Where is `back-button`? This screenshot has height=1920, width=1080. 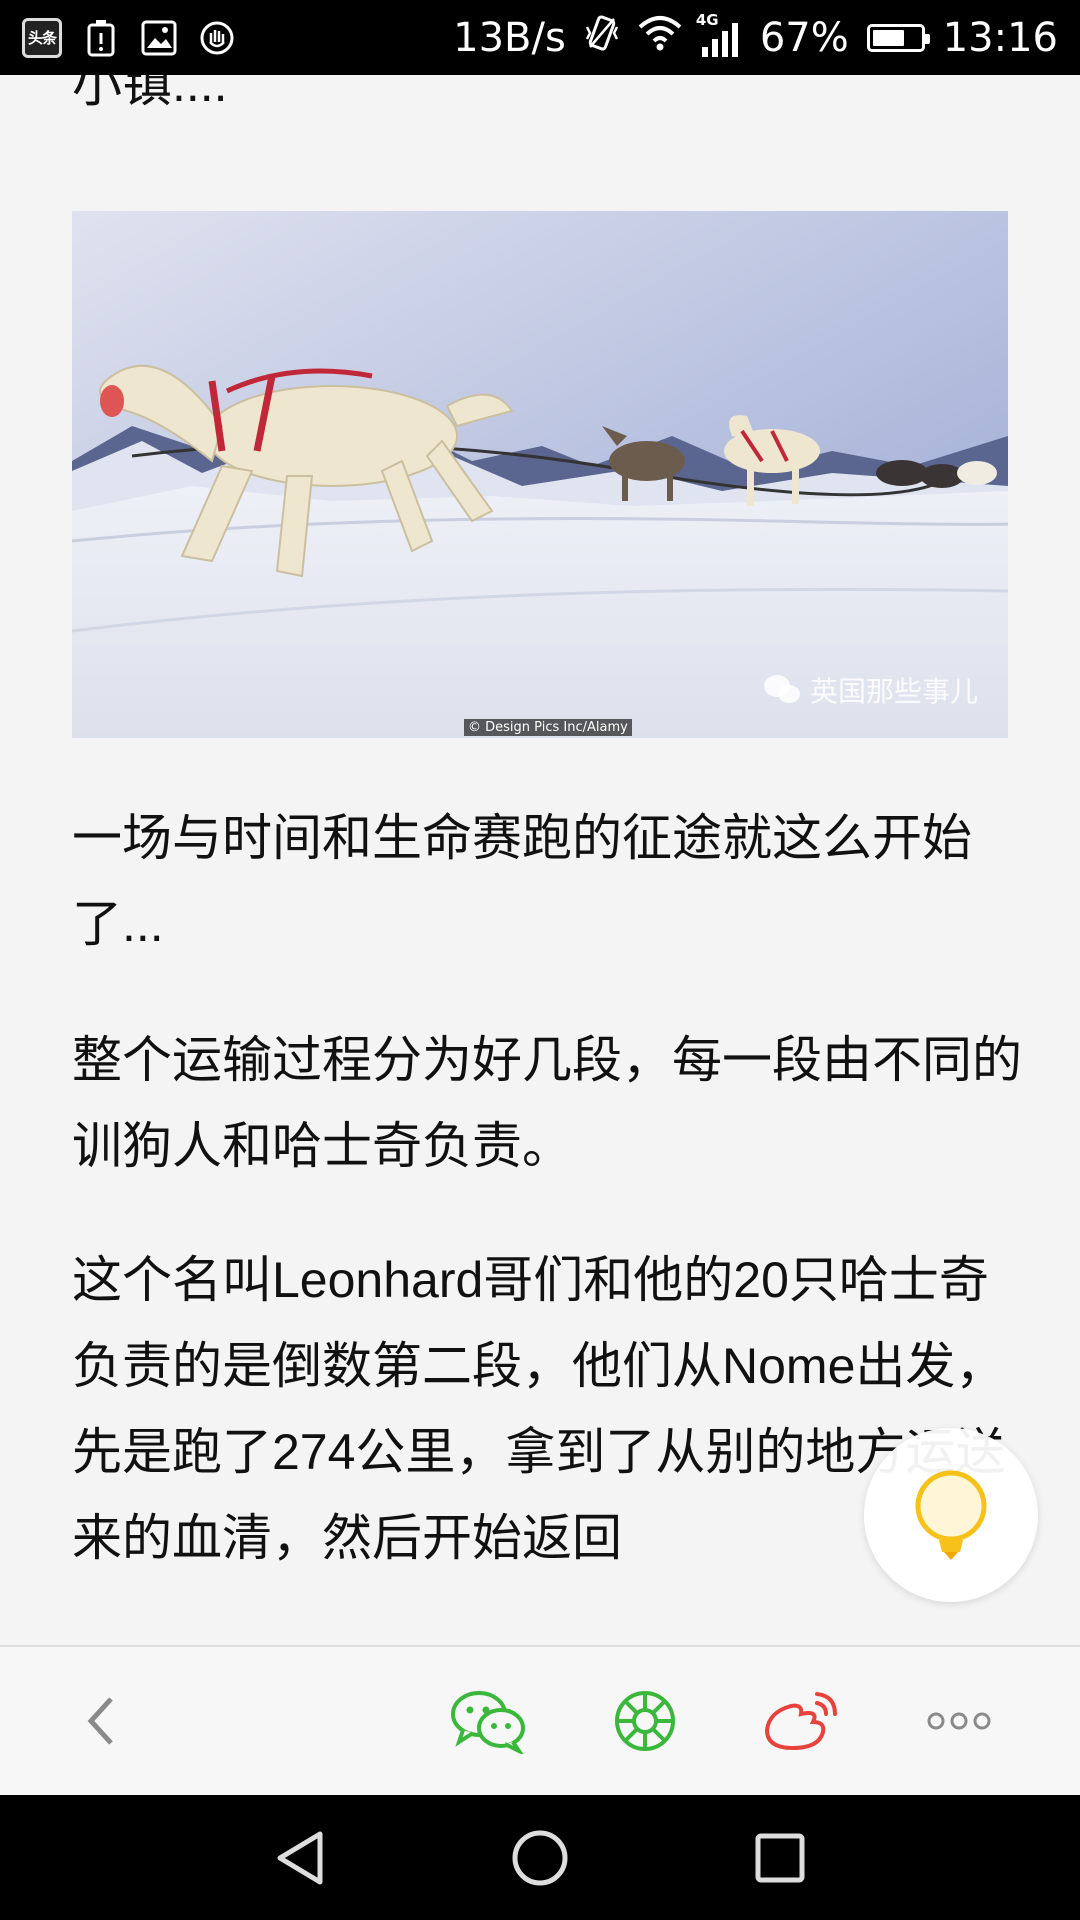 back-button is located at coordinates (101, 1721).